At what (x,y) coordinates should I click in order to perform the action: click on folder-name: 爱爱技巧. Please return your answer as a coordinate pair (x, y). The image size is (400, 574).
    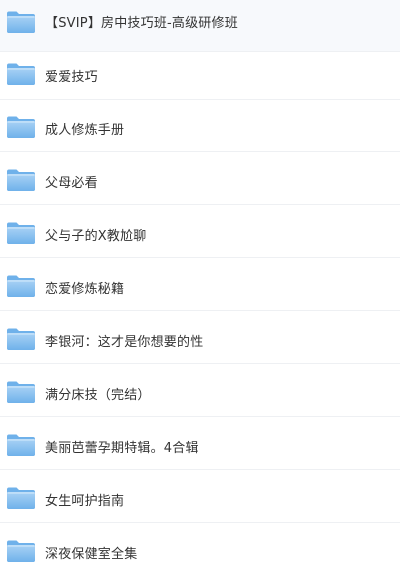
    Looking at the image, I should click on (71, 77).